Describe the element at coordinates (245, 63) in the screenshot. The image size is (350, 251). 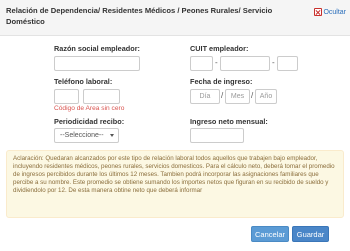
I see `cuit-part2-input` at that location.